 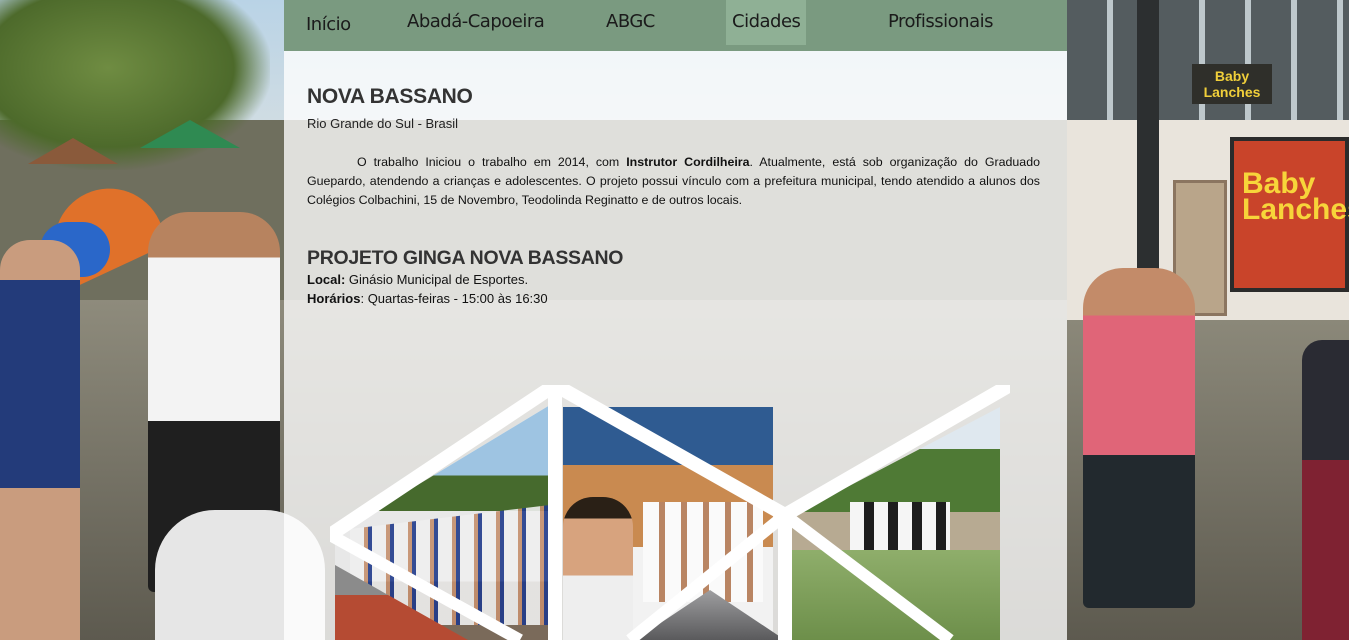 What do you see at coordinates (383, 123) in the screenshot?
I see `city-subtitle: Rio Grande do Sul - Brasil` at bounding box center [383, 123].